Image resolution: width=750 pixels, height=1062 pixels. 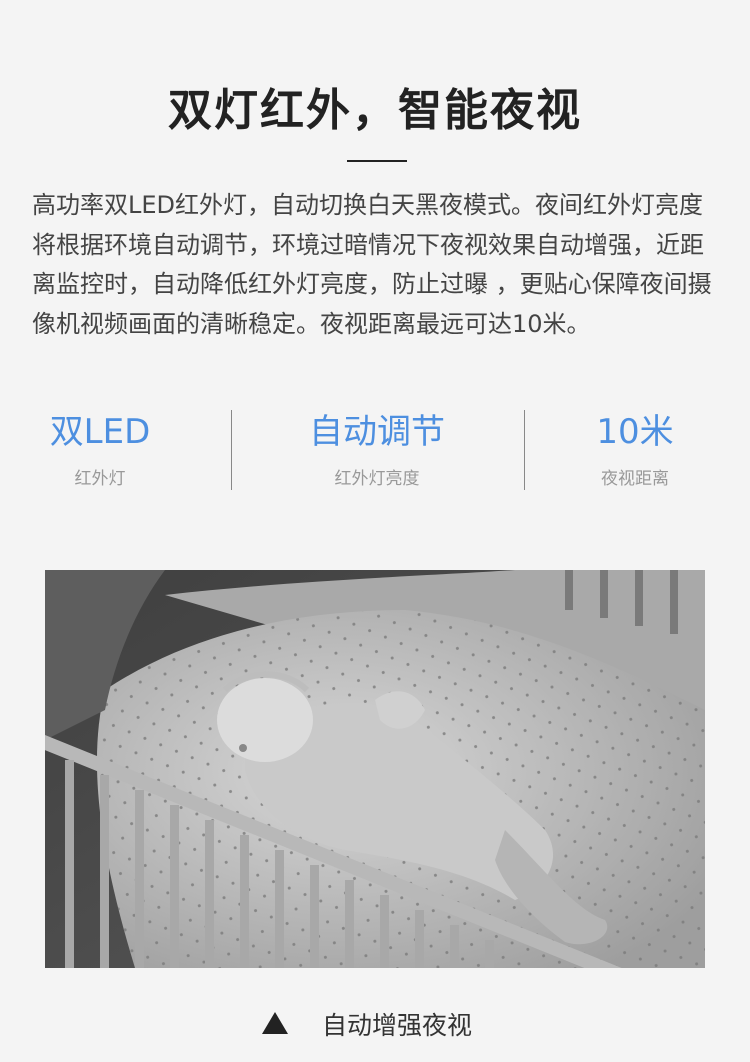 I want to click on page-title: 双灯红外，智能夜视, so click(x=375, y=110).